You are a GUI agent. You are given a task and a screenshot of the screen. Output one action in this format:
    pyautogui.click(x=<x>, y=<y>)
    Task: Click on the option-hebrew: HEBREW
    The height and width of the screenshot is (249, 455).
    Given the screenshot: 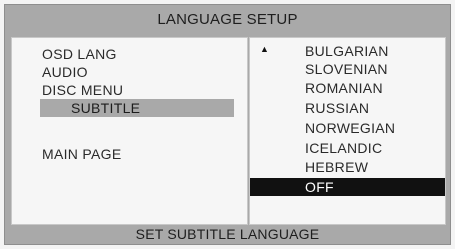 What is the action you would take?
    pyautogui.click(x=347, y=167)
    